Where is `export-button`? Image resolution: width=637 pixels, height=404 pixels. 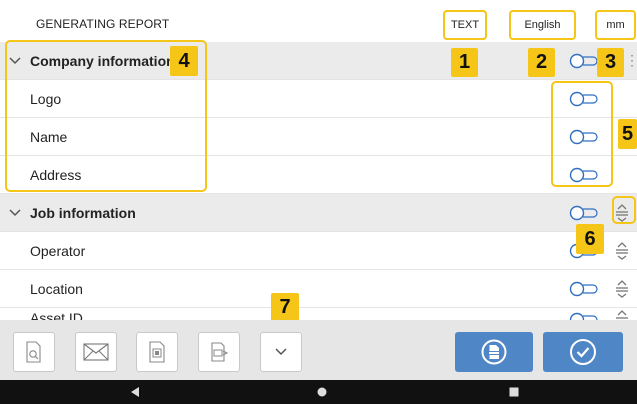
export-button is located at coordinates (219, 352).